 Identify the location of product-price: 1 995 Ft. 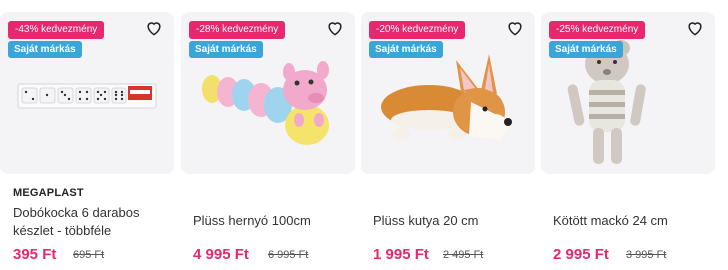
(401, 254).